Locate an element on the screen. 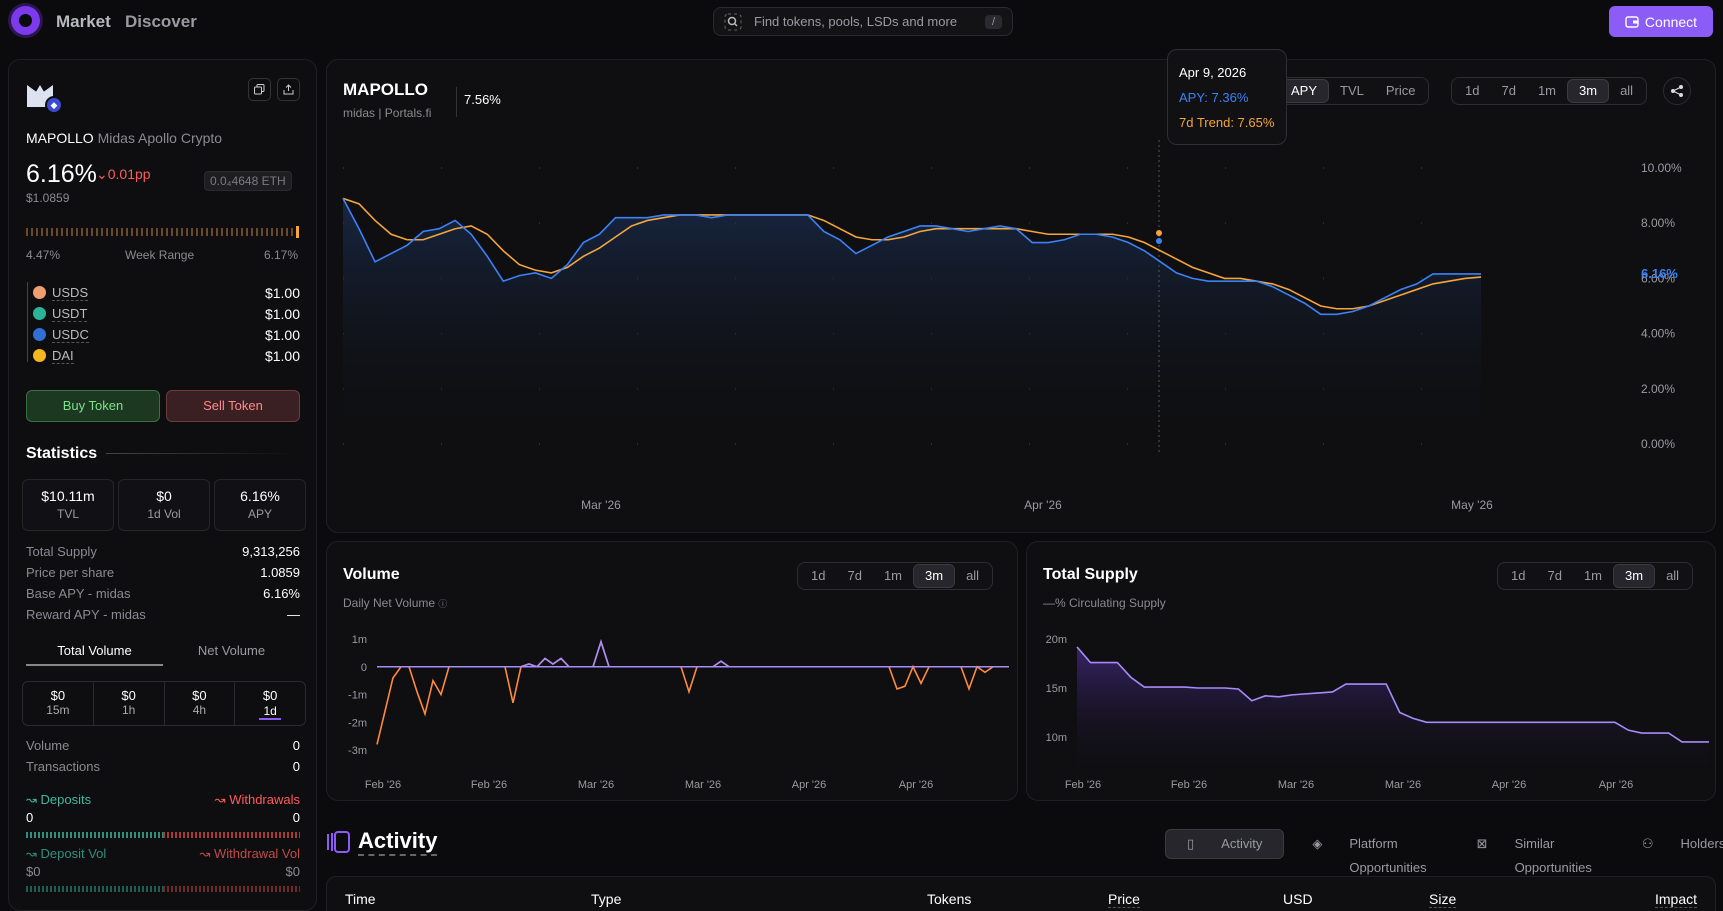 This screenshot has height=911, width=1723. trend-down-icon: ↝ is located at coordinates (205, 853).